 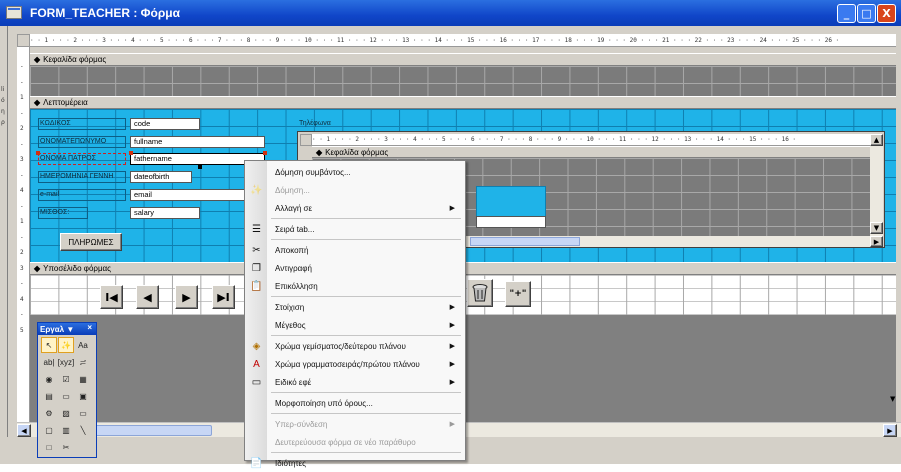 I want to click on toolbox-tool-2: Aa, so click(x=83, y=345).